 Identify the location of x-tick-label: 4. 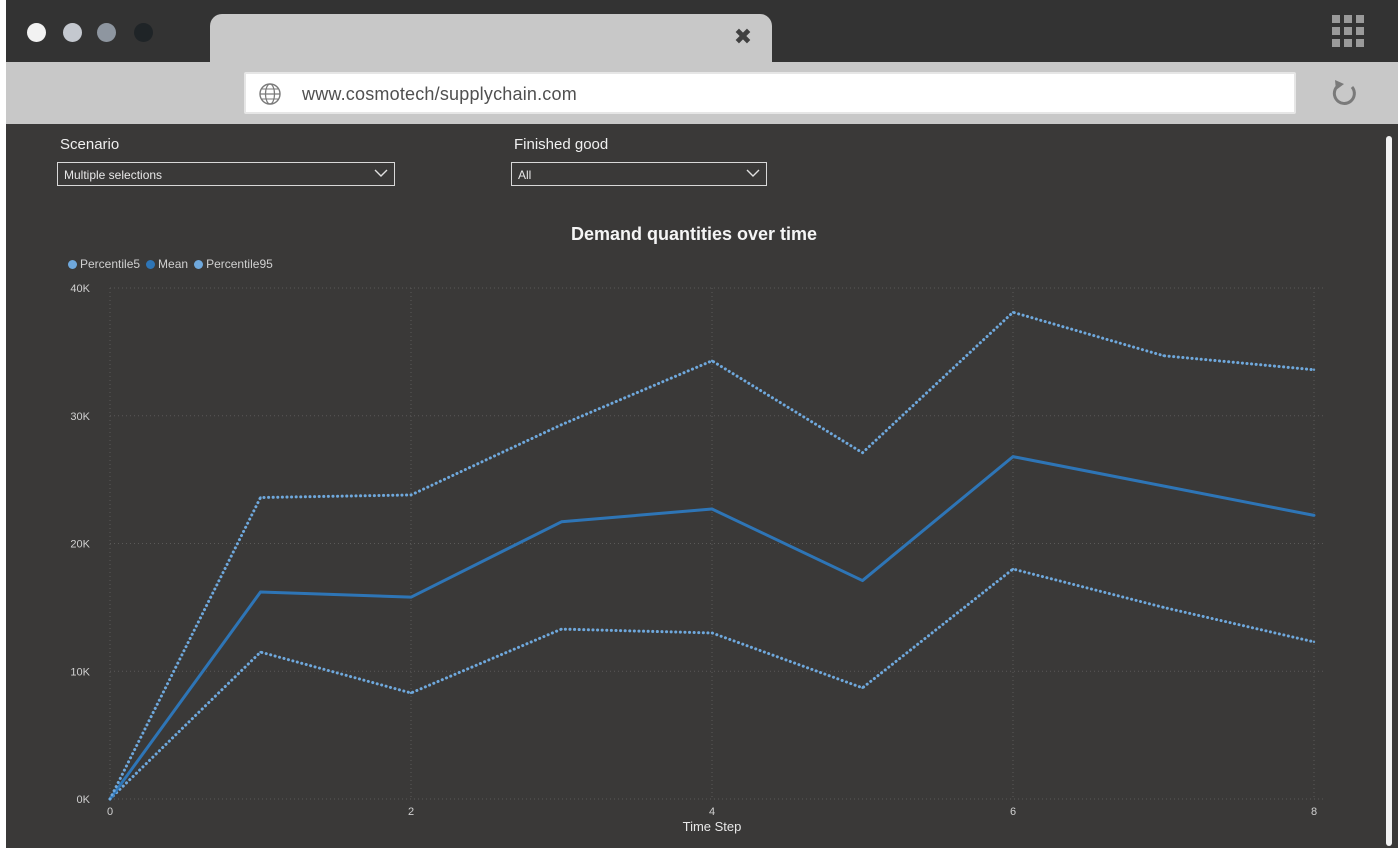
(712, 812).